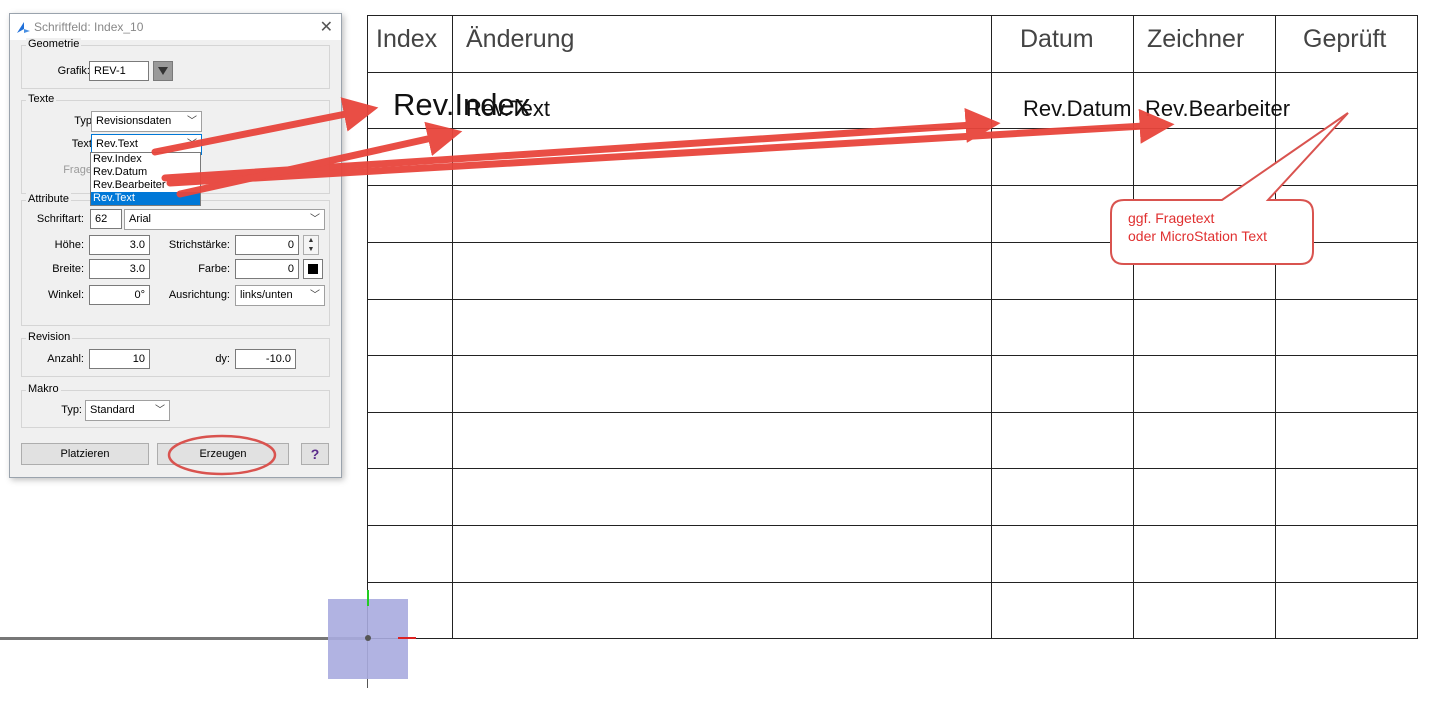 This screenshot has height=703, width=1429. What do you see at coordinates (1196, 39) in the screenshot?
I see `column-header-zeichner: Zeichner` at bounding box center [1196, 39].